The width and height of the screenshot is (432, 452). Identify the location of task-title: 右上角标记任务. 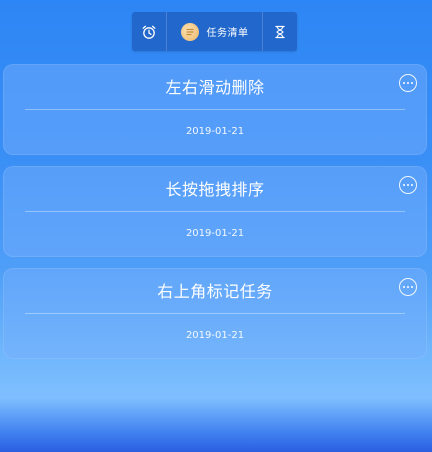
(215, 291).